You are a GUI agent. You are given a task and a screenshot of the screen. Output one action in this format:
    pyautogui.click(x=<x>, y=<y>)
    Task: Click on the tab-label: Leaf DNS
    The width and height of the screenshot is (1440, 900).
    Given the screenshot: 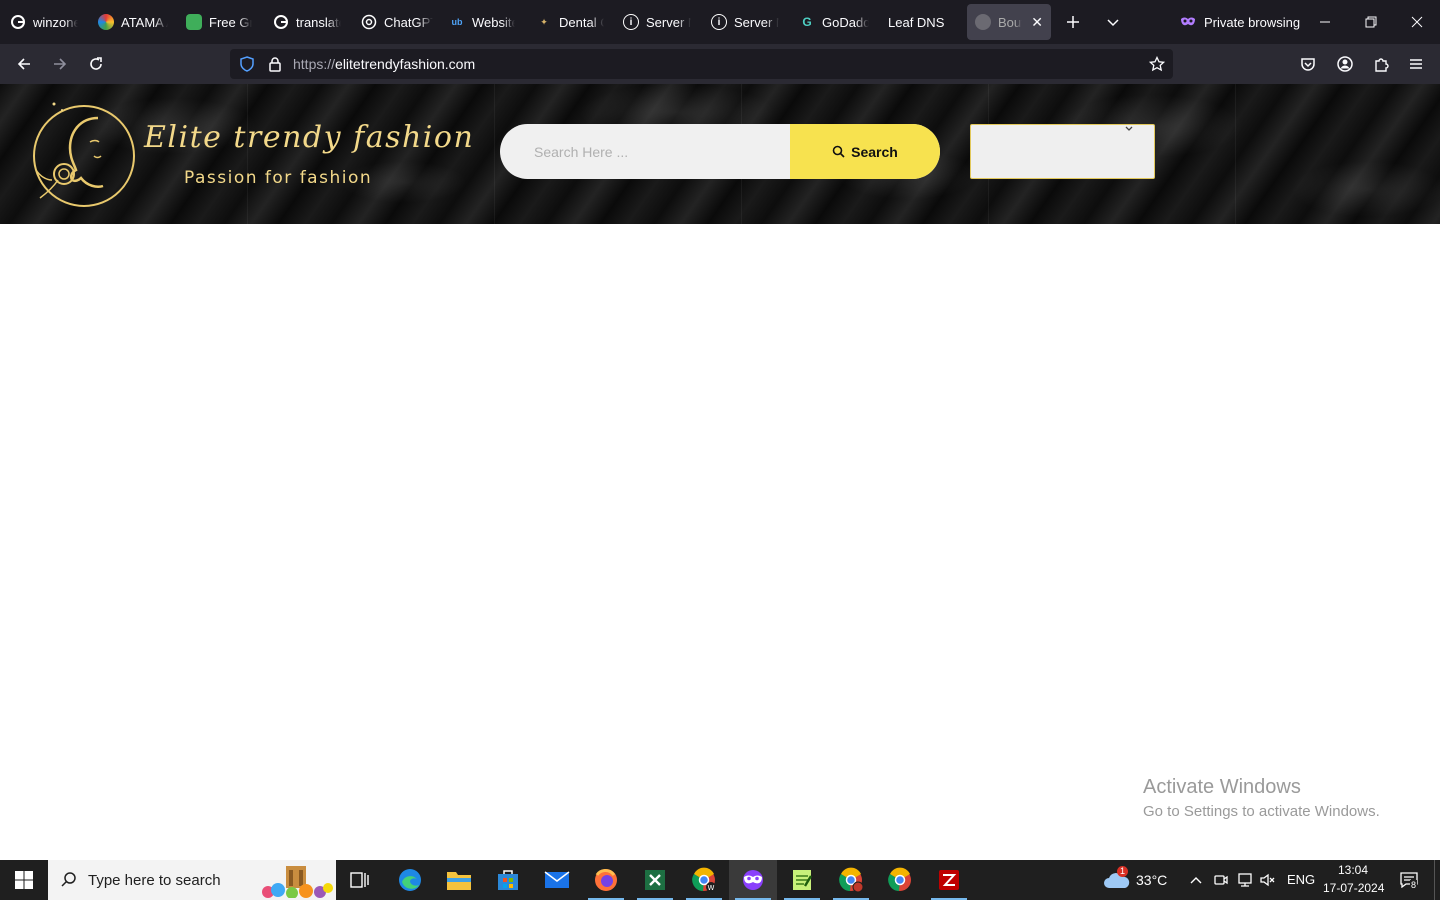 What is the action you would take?
    pyautogui.click(x=916, y=22)
    